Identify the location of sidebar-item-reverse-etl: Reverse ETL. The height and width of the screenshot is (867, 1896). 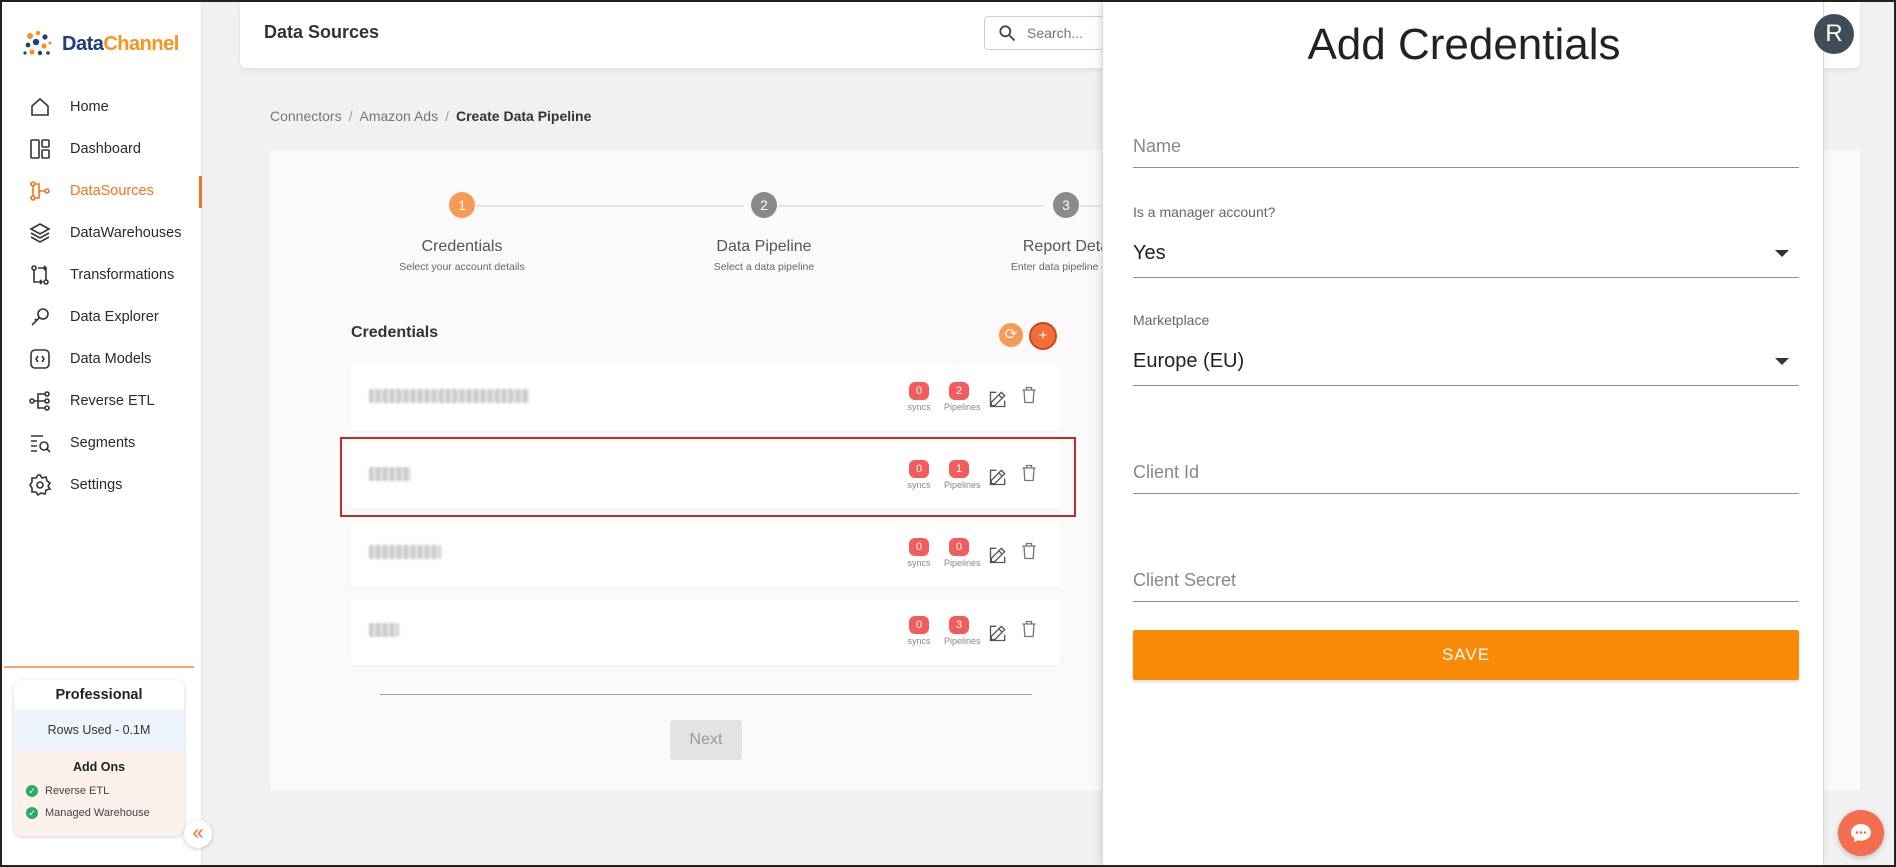
(102, 401).